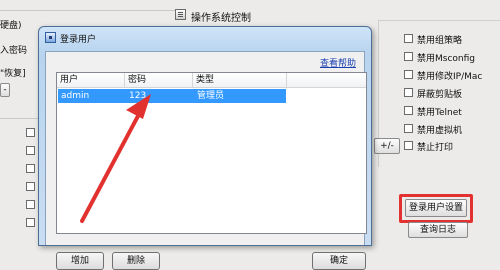  I want to click on delete-button: 删除, so click(136, 261).